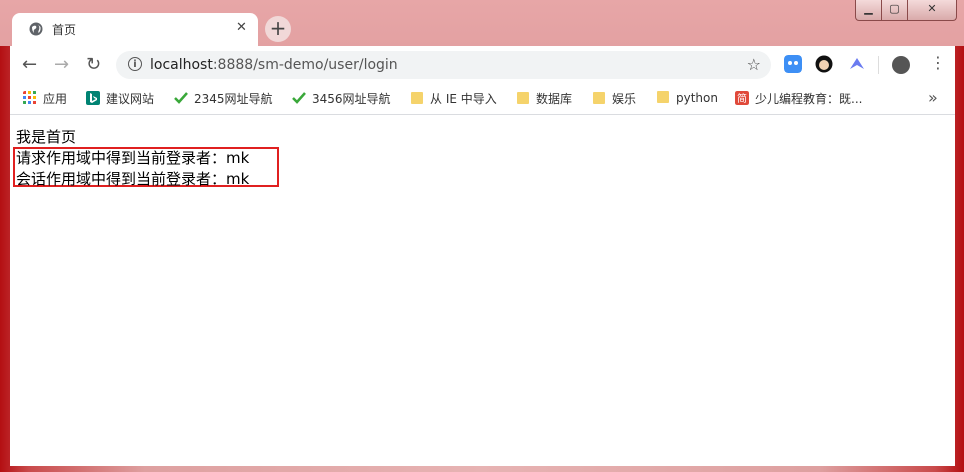 The width and height of the screenshot is (964, 472). What do you see at coordinates (135, 29) in the screenshot?
I see `tab-home: 首页 ✕` at bounding box center [135, 29].